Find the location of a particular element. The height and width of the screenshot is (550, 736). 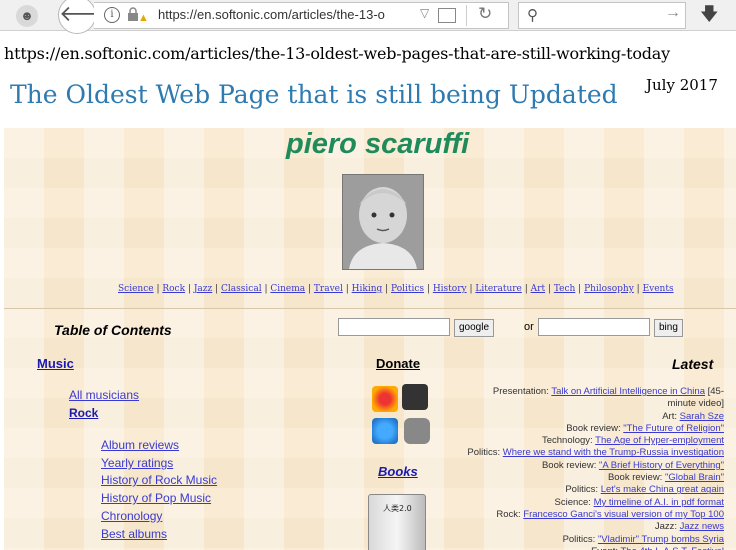

or-label: or is located at coordinates (529, 327).